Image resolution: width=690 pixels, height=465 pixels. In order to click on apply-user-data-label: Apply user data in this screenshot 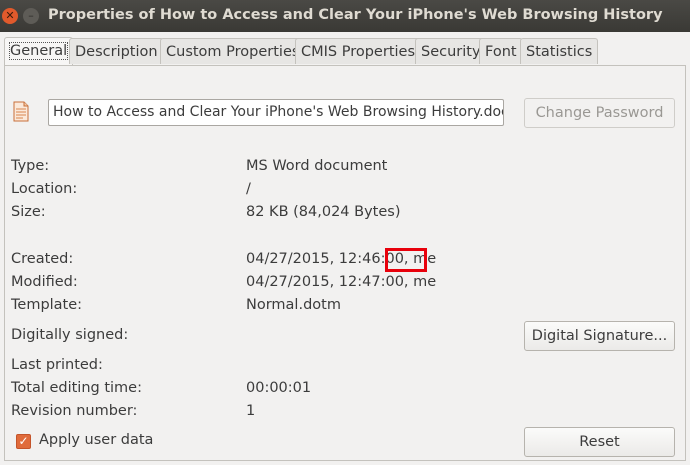, I will do `click(96, 440)`.